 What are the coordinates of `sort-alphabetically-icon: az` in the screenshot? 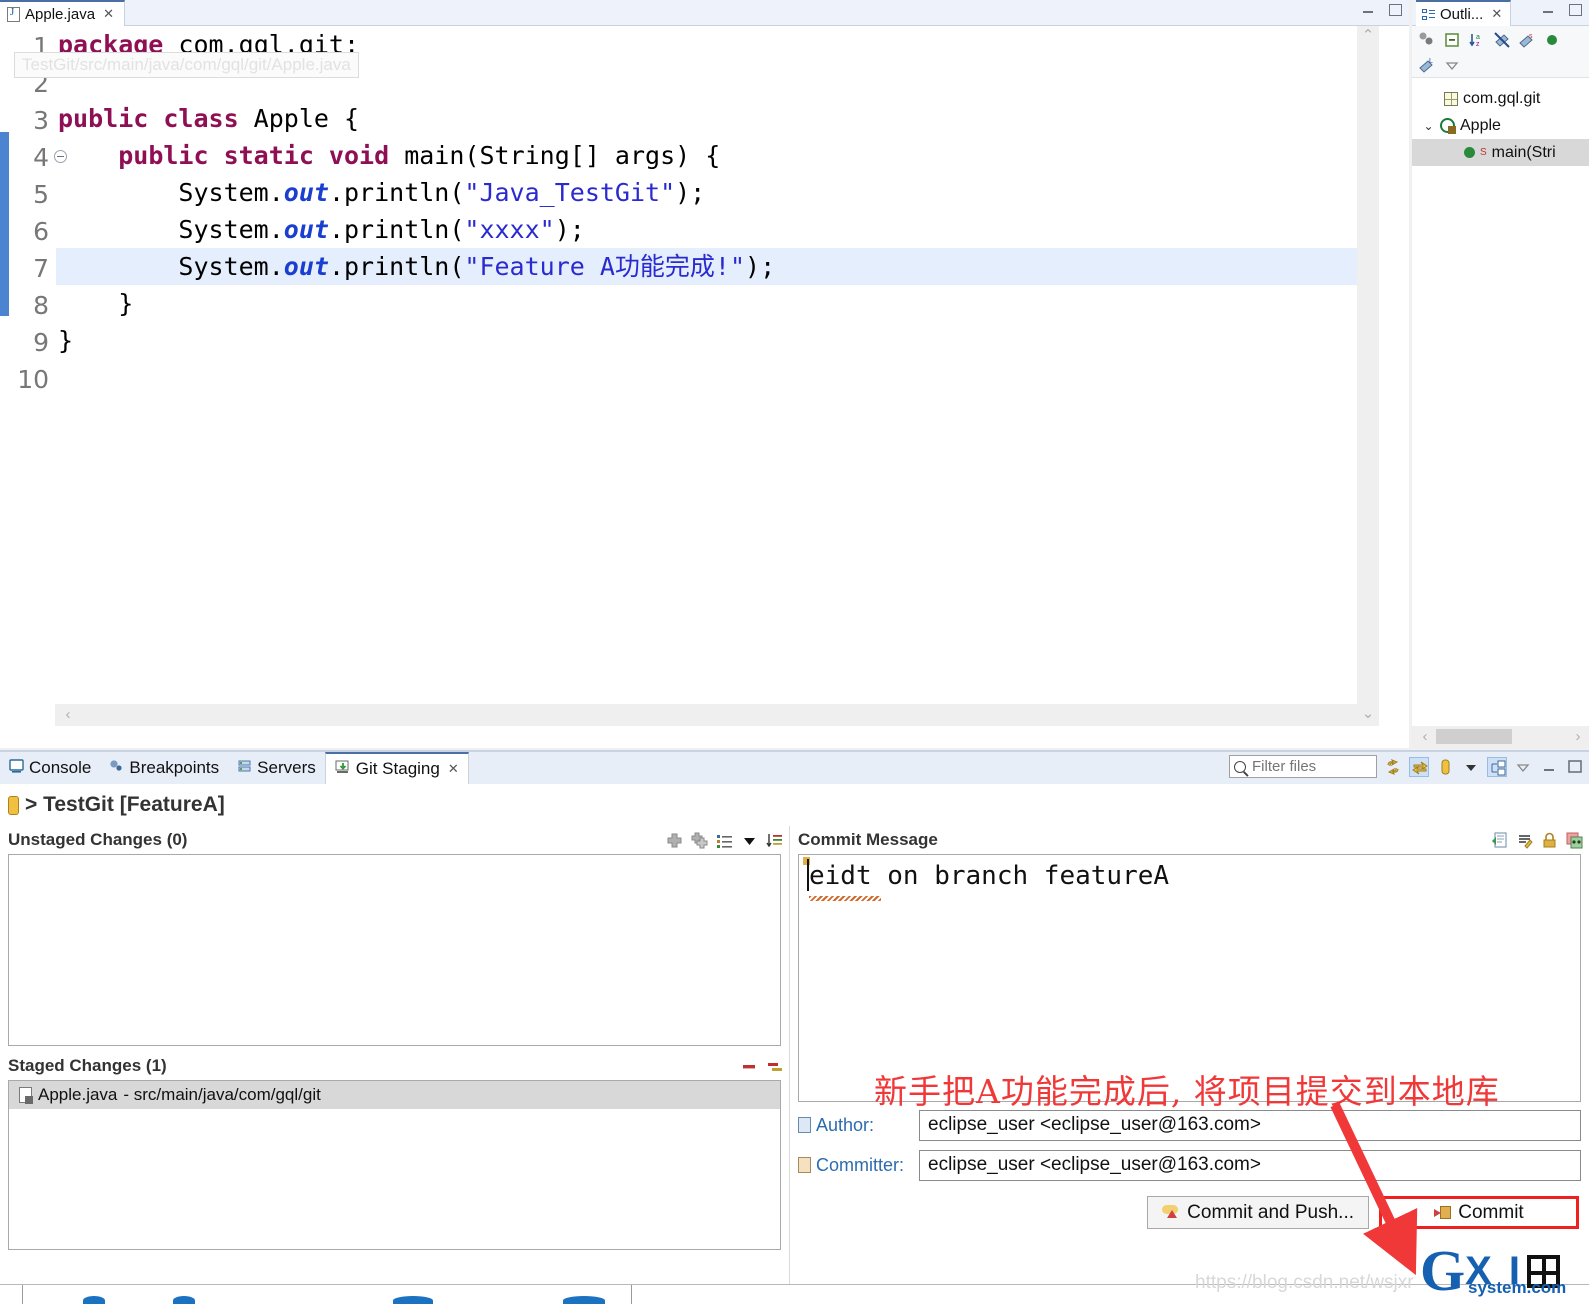 It's located at (1477, 40).